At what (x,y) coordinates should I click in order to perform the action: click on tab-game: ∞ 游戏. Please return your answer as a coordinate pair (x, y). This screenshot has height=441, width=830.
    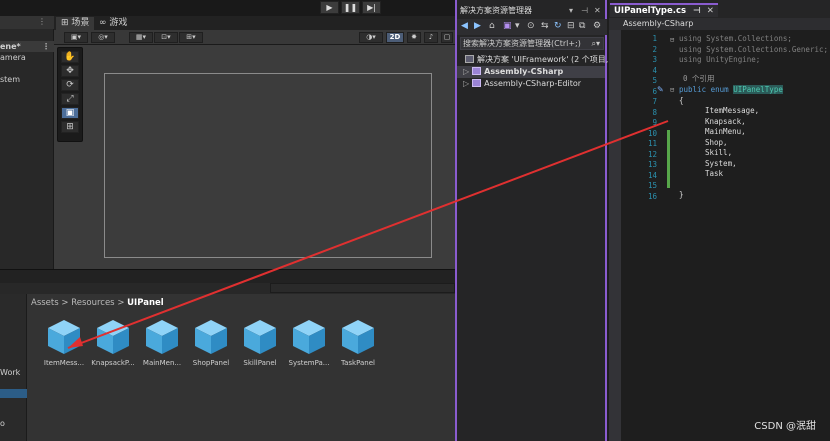
    Looking at the image, I should click on (113, 23).